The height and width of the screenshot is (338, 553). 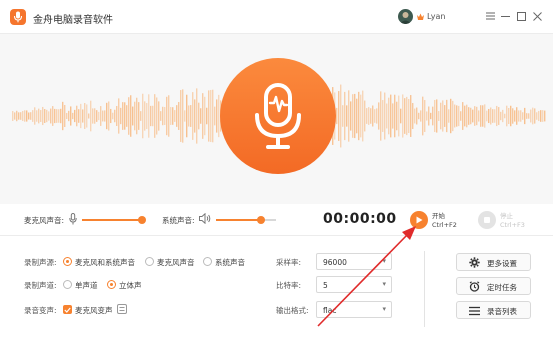 What do you see at coordinates (493, 310) in the screenshot?
I see `recording-list-button: 录音列表` at bounding box center [493, 310].